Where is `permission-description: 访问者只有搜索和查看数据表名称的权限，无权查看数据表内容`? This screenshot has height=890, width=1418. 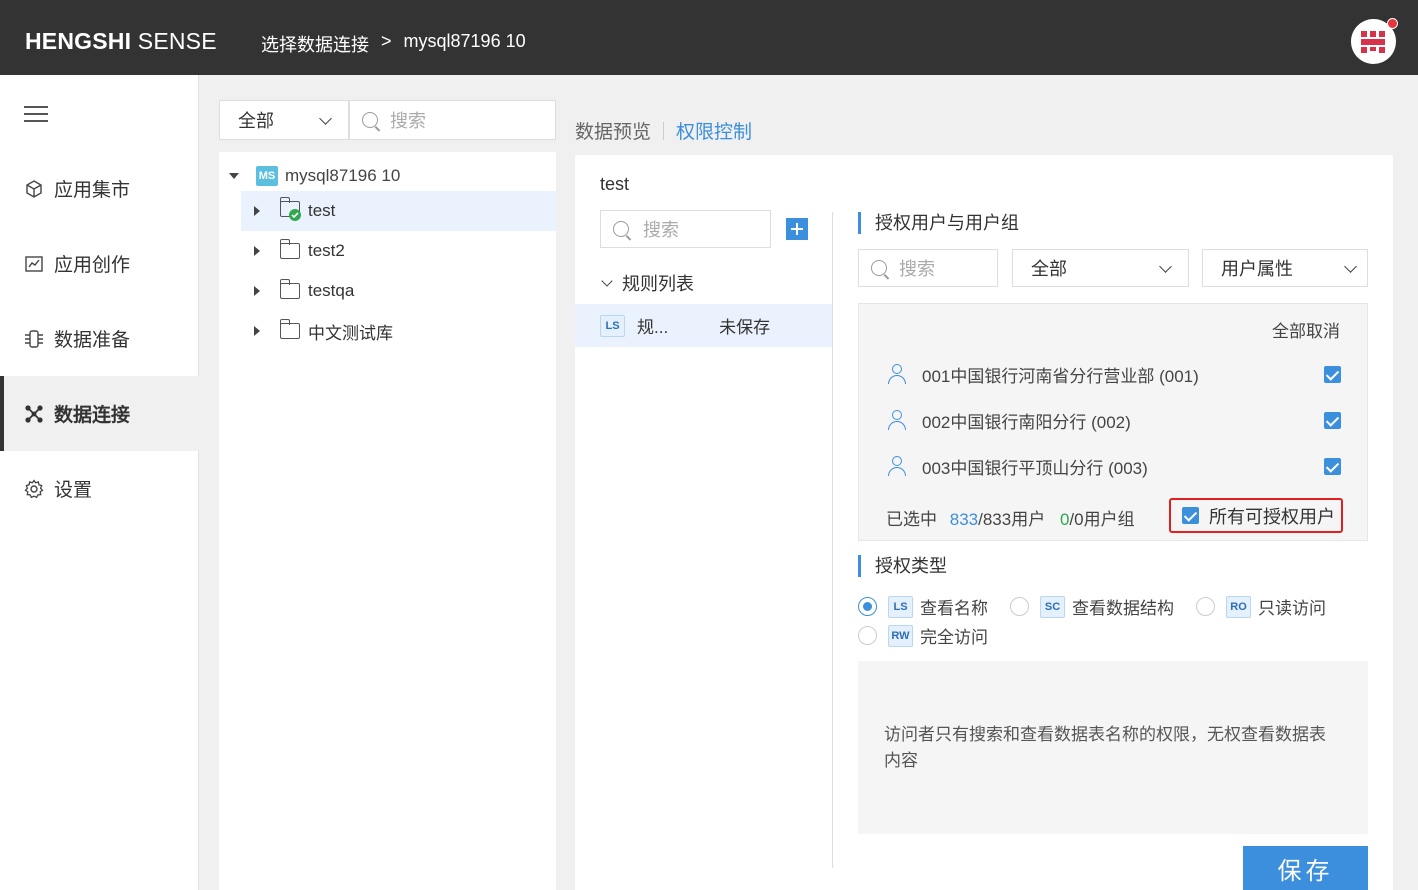
permission-description: 访问者只有搜索和查看数据表名称的权限，无权查看数据表内容 is located at coordinates (1113, 747).